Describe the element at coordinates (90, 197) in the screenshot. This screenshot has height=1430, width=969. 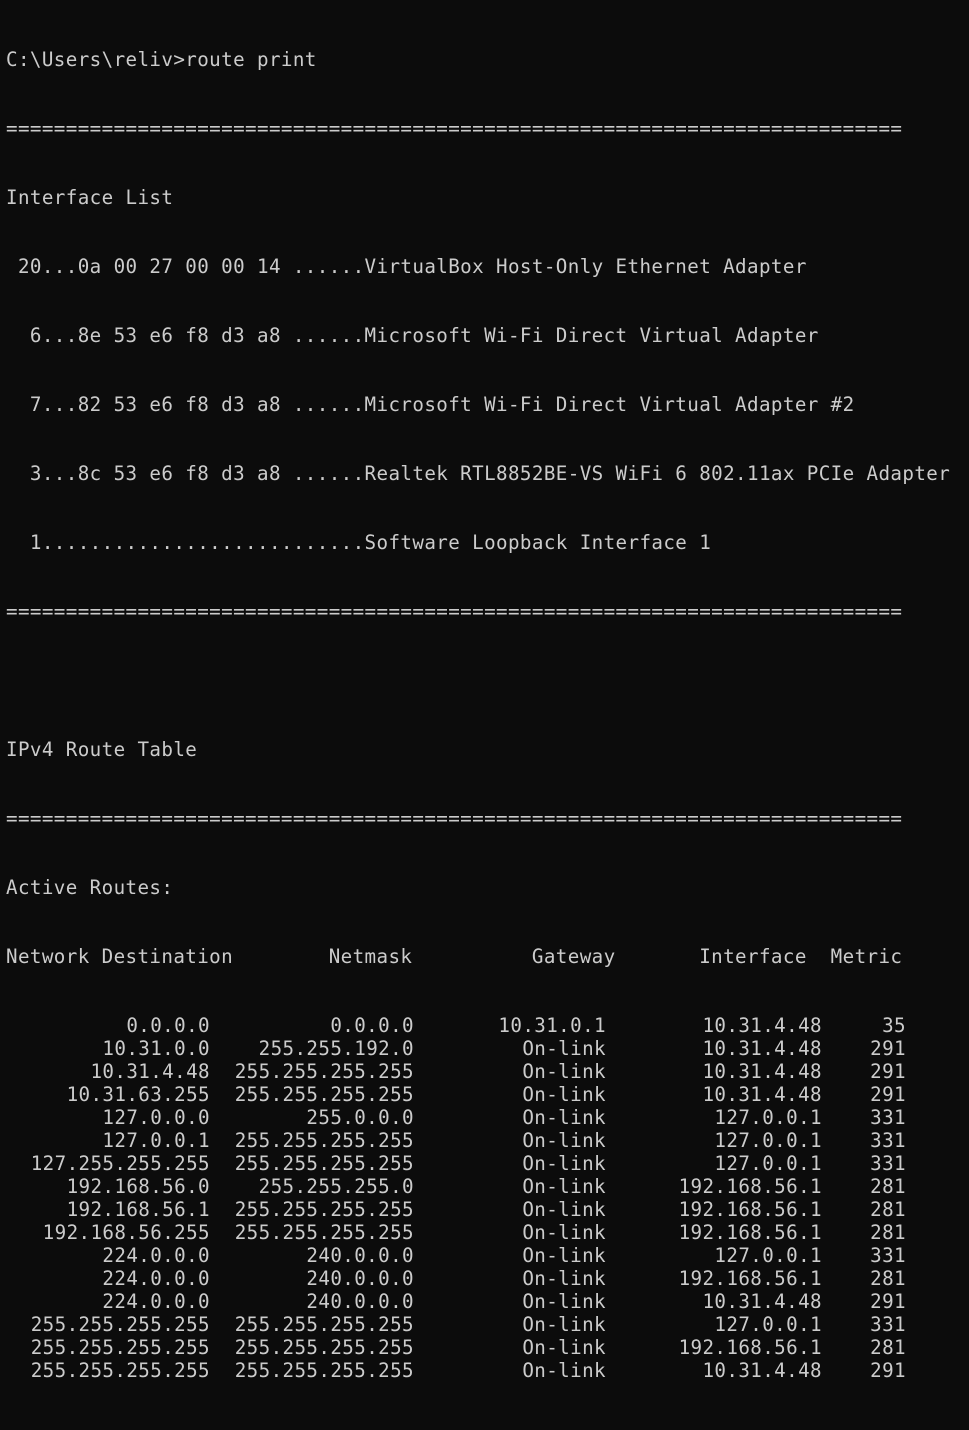
I see `interface-list-title: Interface List` at that location.